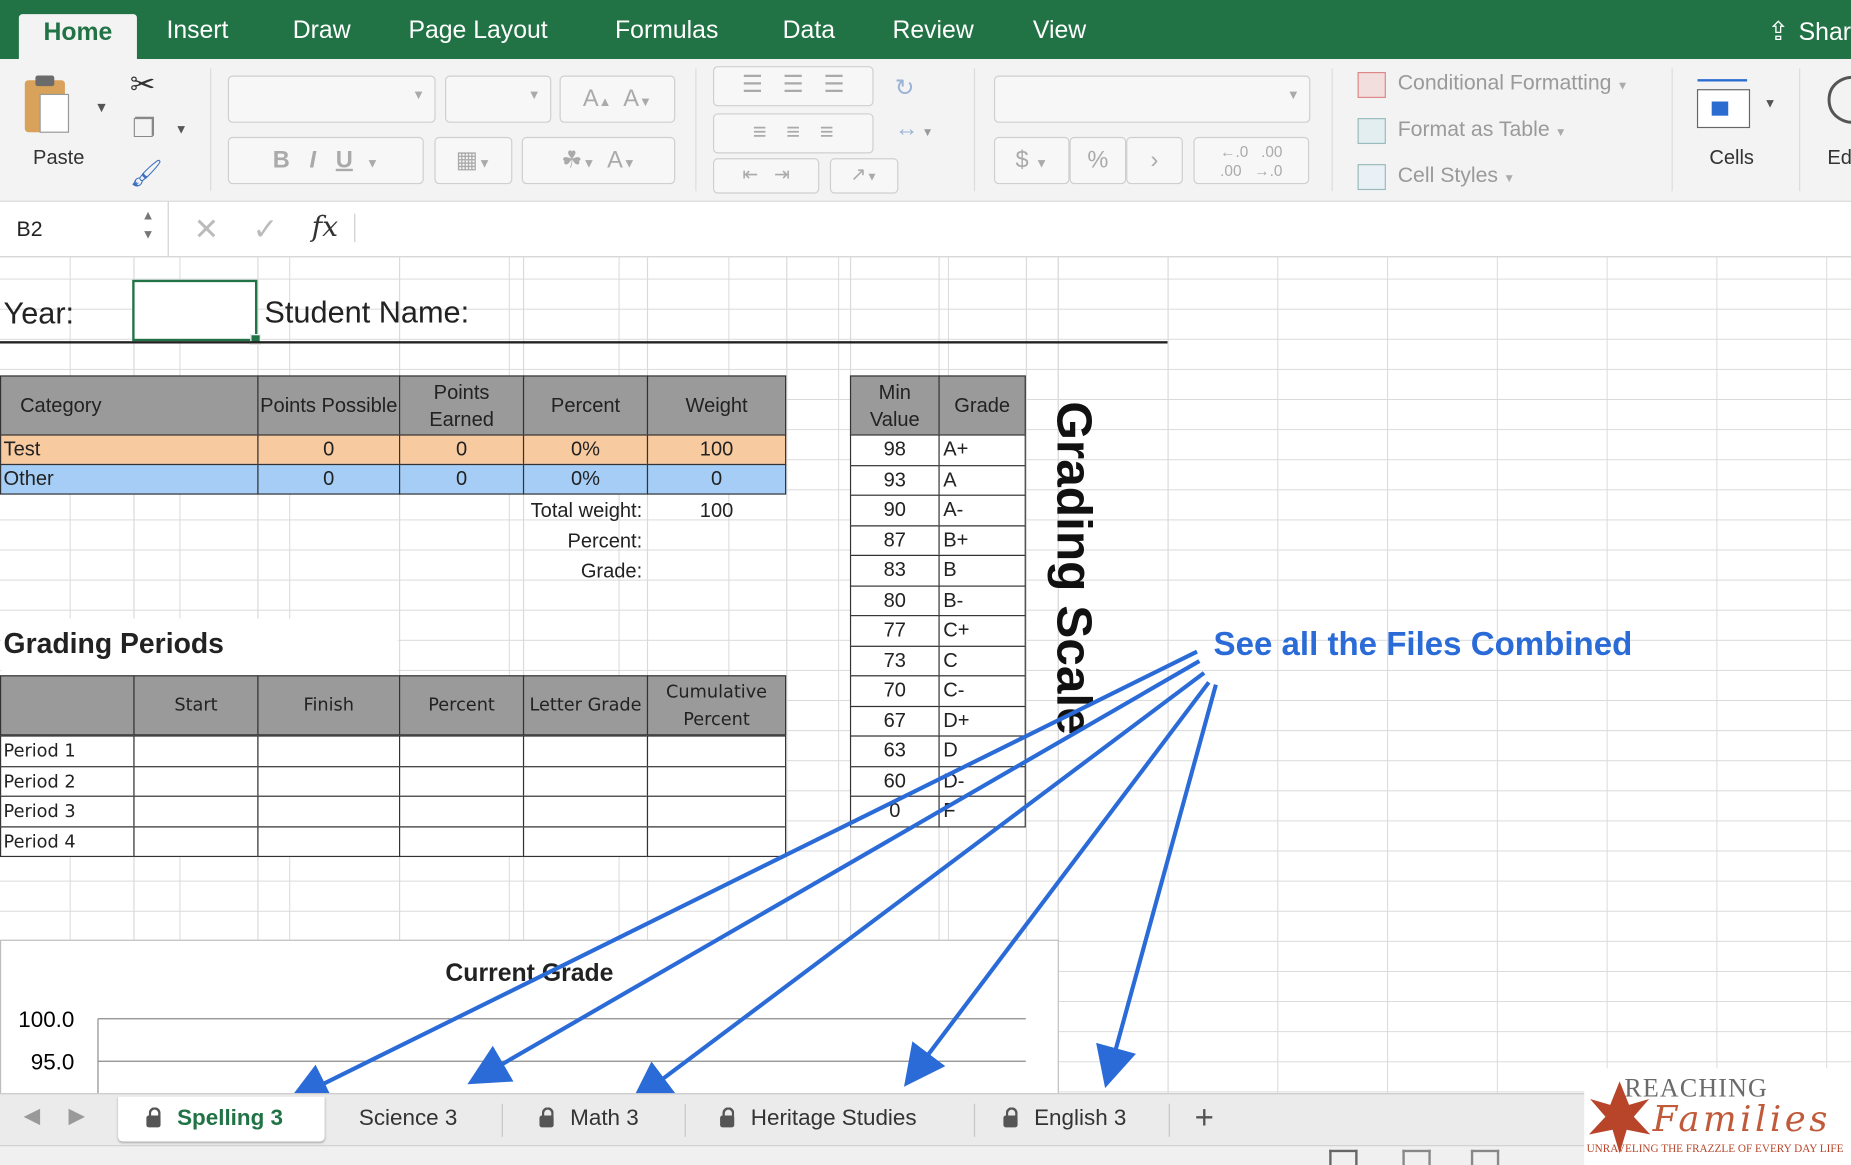 The height and width of the screenshot is (1165, 1851). Describe the element at coordinates (982, 480) in the screenshot. I see `scale-grade: A` at that location.